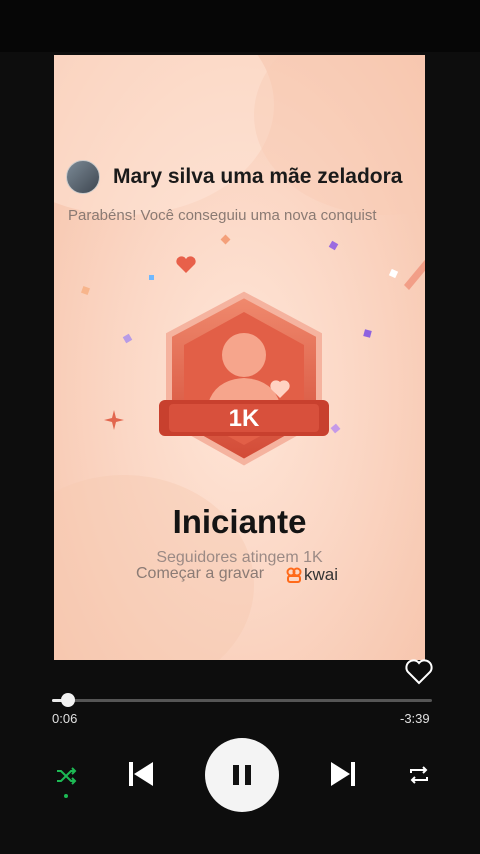 This screenshot has height=854, width=480. I want to click on sparkle-icon, so click(114, 420).